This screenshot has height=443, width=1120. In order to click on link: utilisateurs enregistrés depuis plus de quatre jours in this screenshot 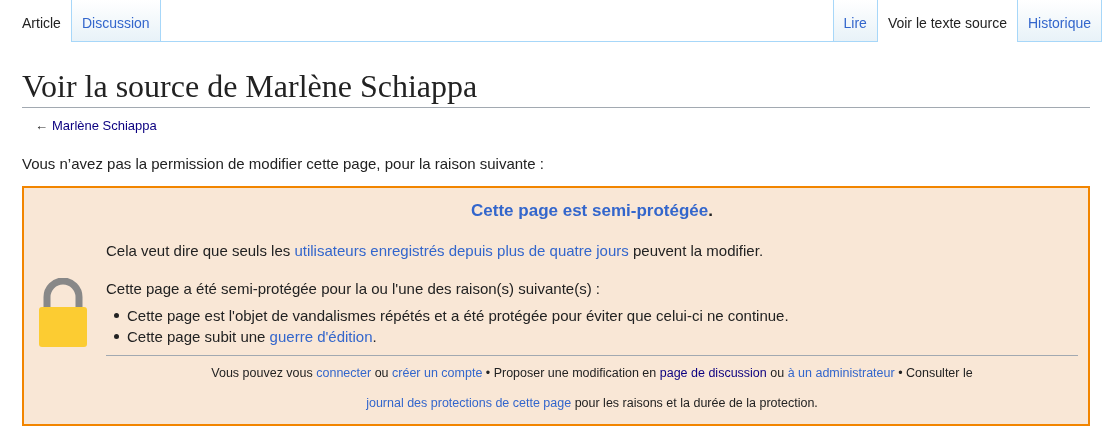, I will do `click(461, 250)`.